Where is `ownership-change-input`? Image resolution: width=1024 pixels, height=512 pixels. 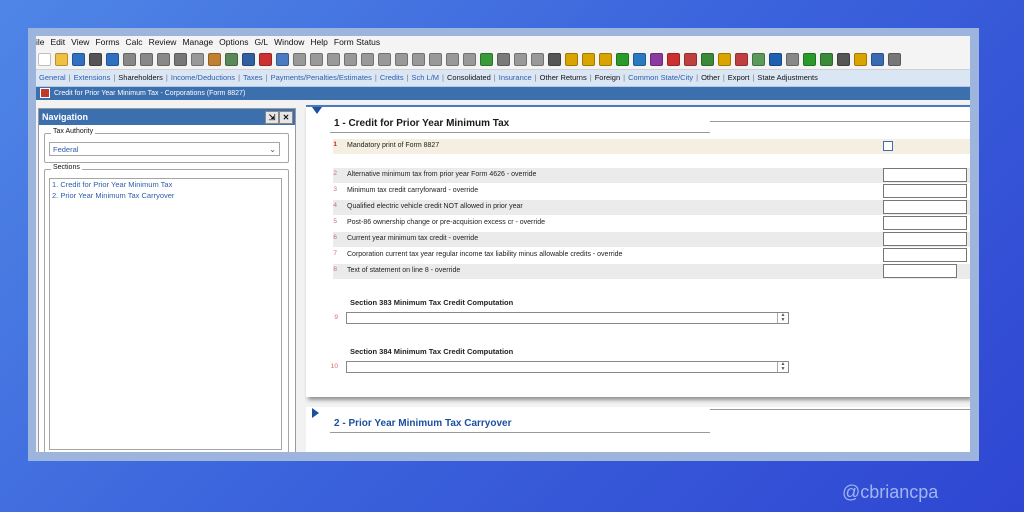 ownership-change-input is located at coordinates (925, 223).